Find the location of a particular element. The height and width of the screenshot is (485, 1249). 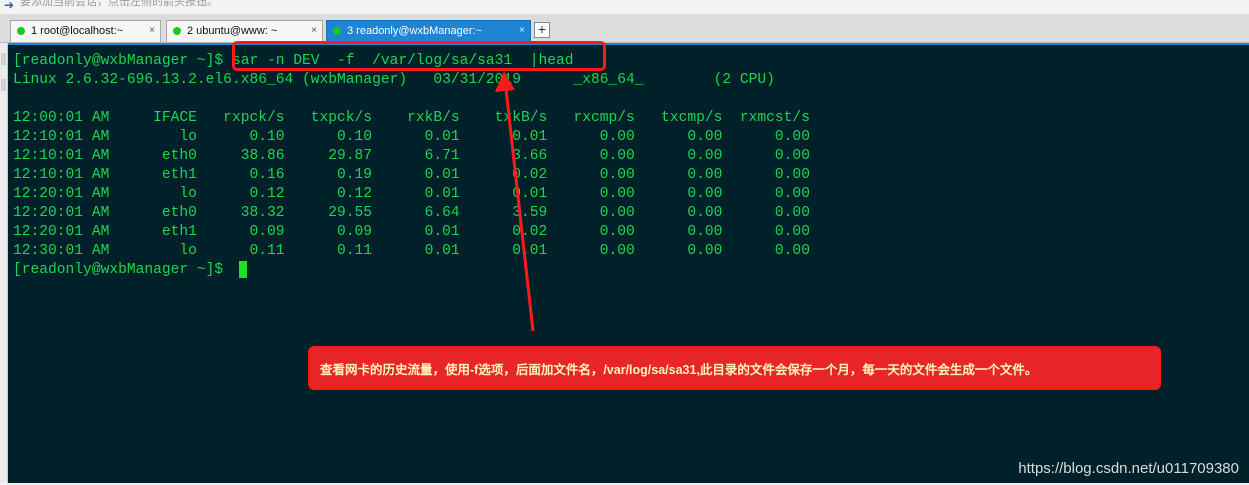

session-hint-bar: ➔ 要添加当前会话，点击左侧的箭头按钮。 is located at coordinates (624, 7).